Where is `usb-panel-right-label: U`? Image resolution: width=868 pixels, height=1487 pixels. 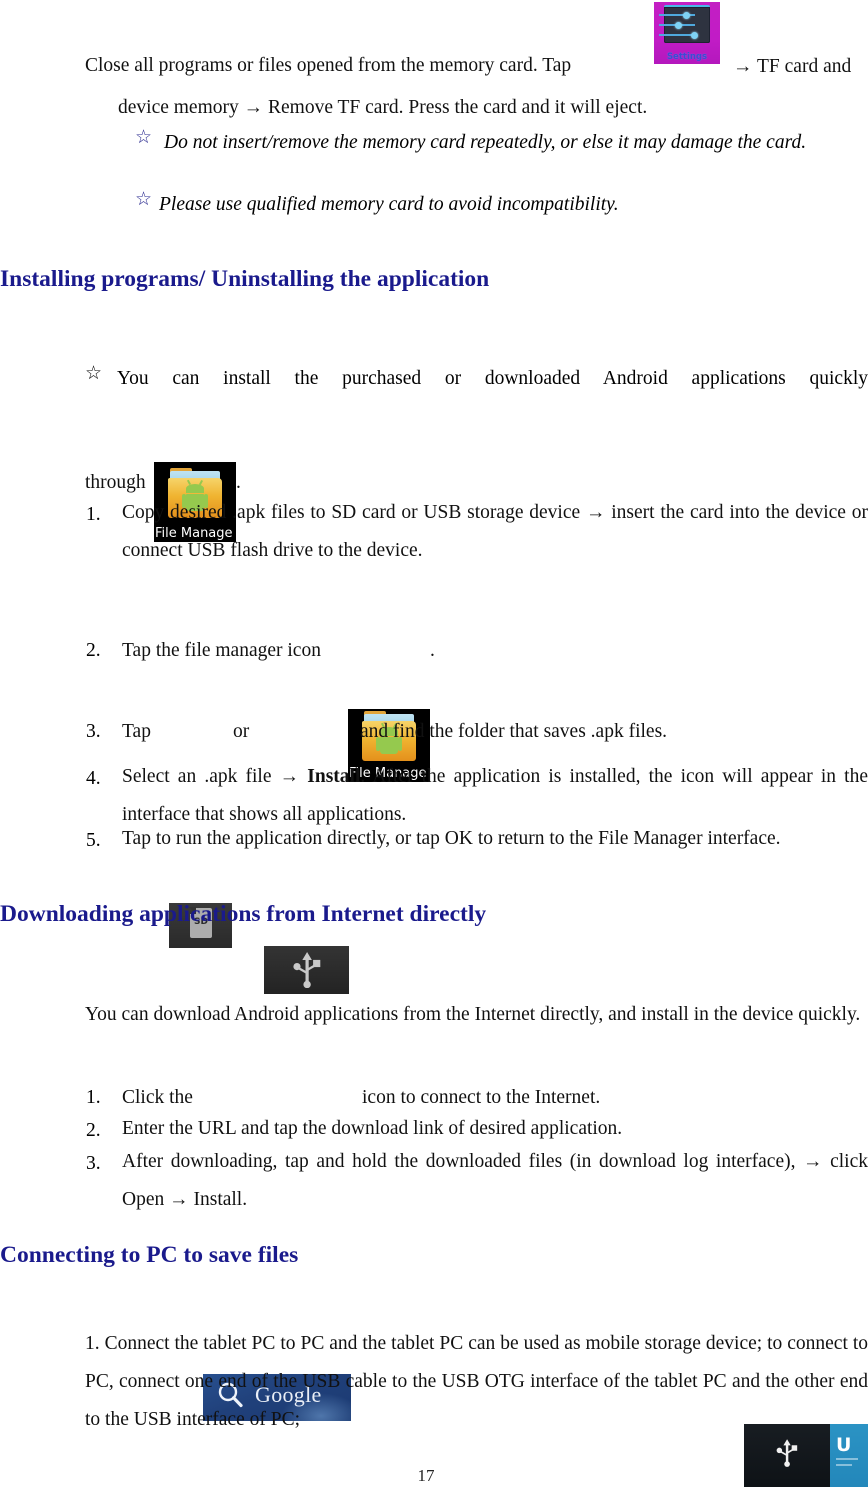
usb-panel-right-label: U is located at coordinates (844, 1445).